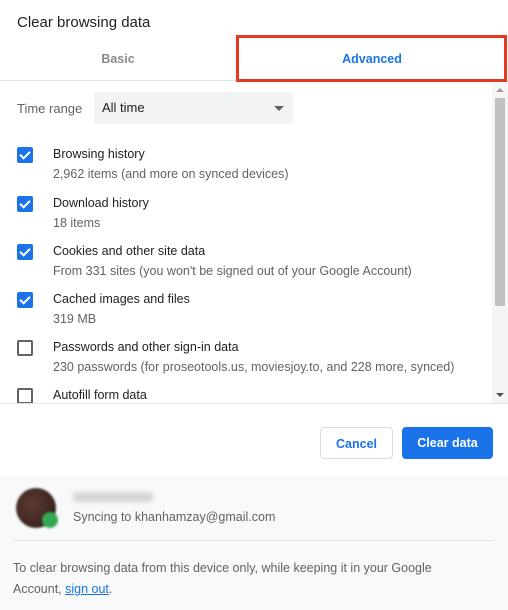  I want to click on item-label: Cached images and files, so click(121, 299).